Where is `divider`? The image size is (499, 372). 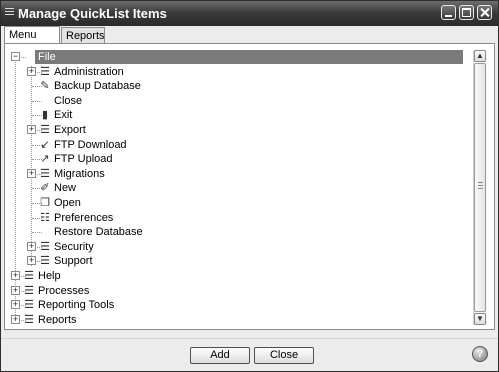
divider is located at coordinates (249, 338).